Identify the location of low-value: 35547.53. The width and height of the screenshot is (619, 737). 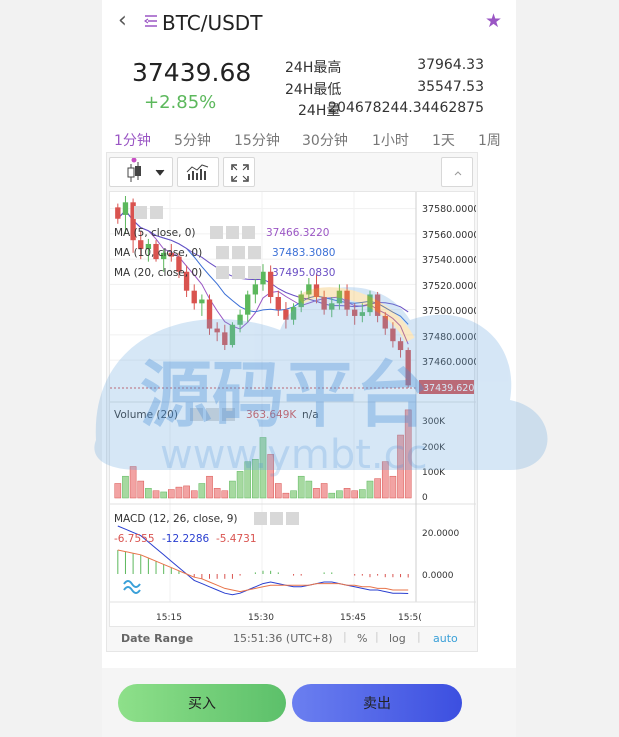
(450, 87).